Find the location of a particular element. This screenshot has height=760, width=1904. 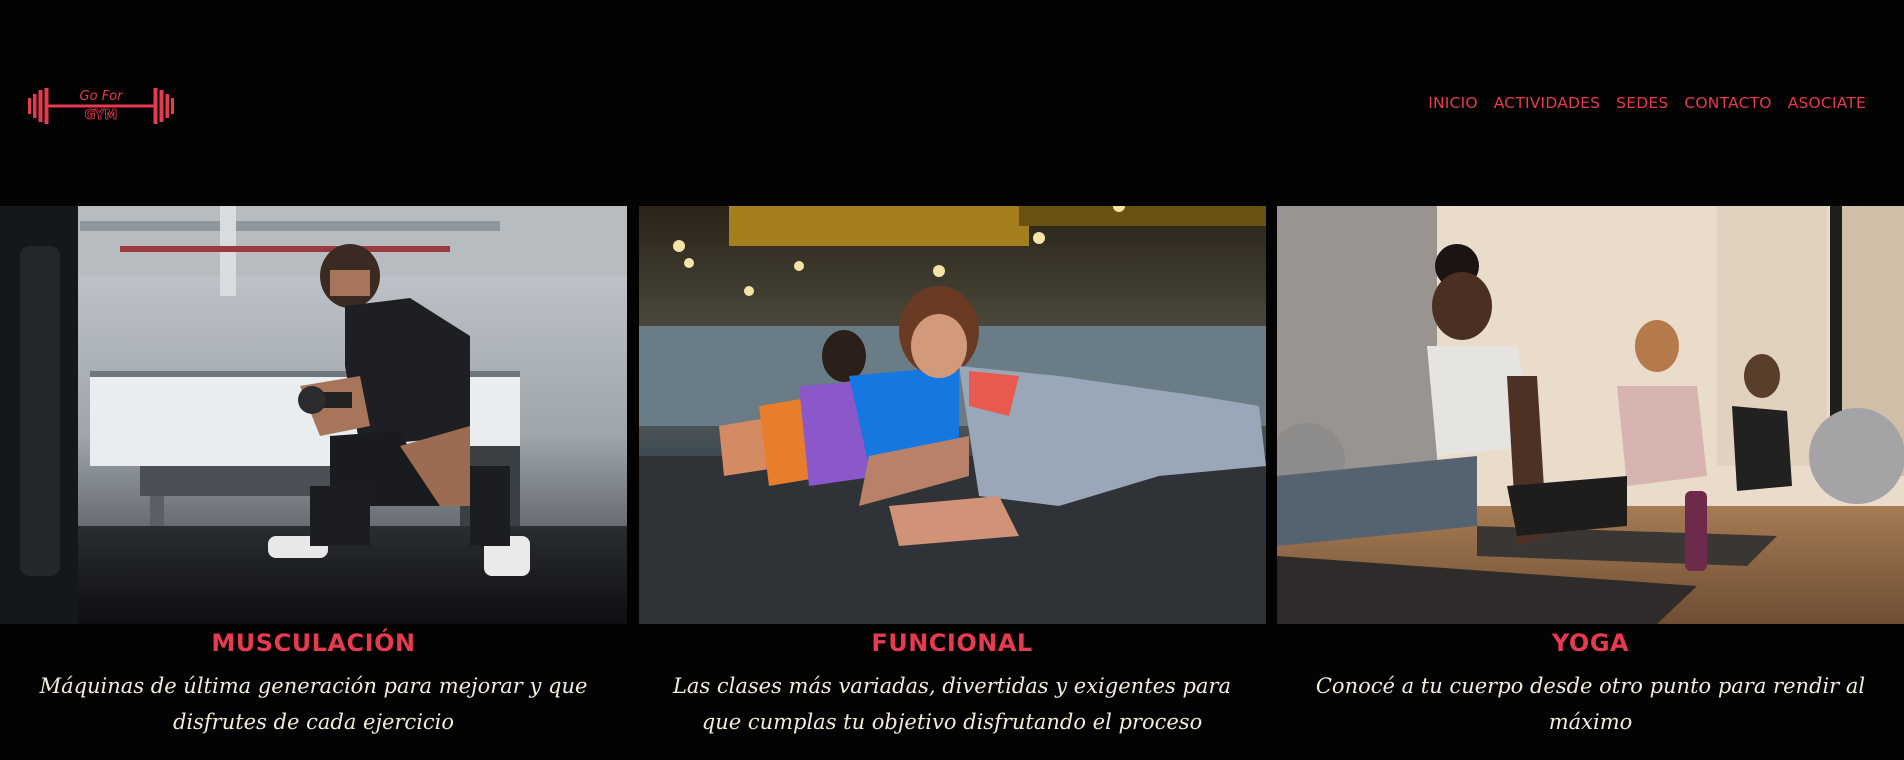

logo-text-line2: GYM is located at coordinates (101, 115).